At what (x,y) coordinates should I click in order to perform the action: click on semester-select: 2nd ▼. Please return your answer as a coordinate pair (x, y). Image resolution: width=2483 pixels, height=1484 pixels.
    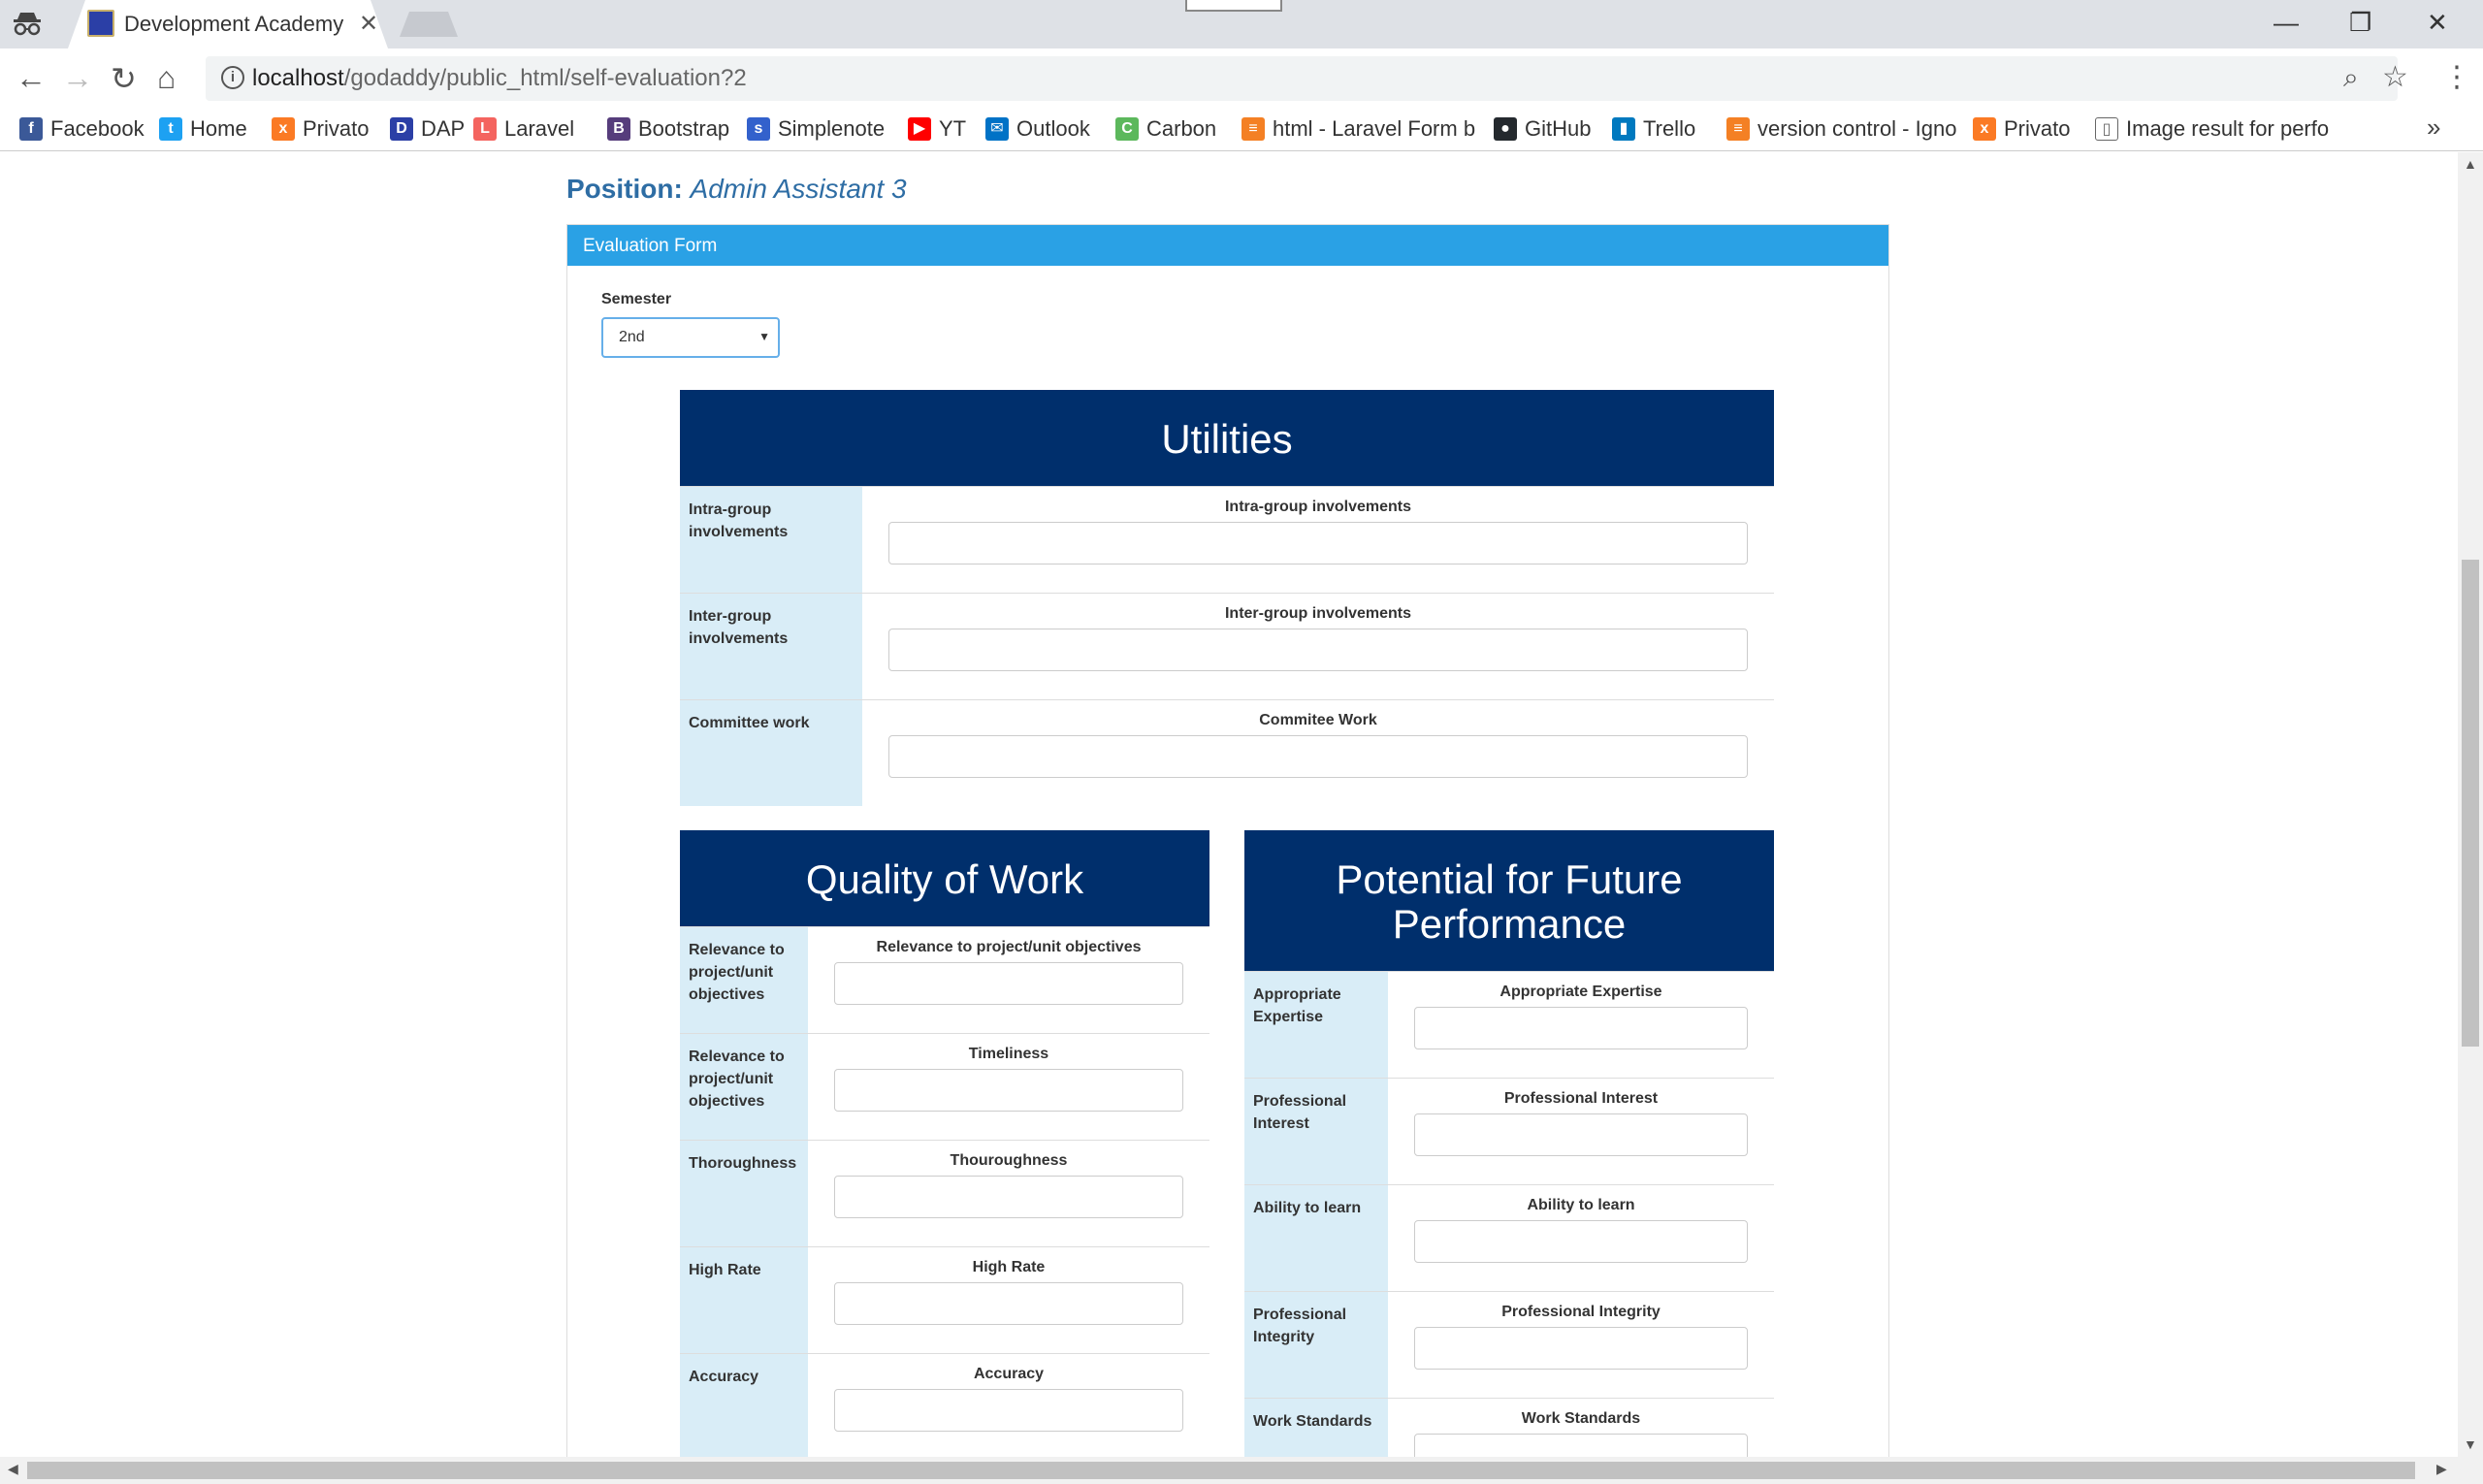
    Looking at the image, I should click on (691, 337).